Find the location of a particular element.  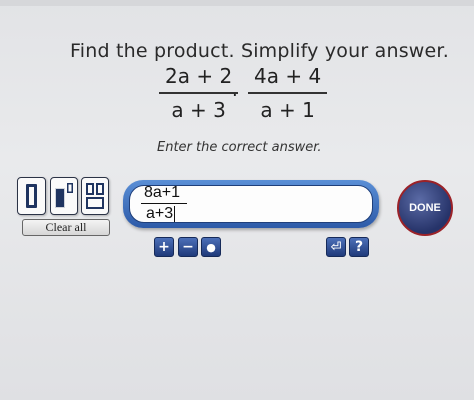

question-heading: Find the product. Simplify your answer. is located at coordinates (259, 51).